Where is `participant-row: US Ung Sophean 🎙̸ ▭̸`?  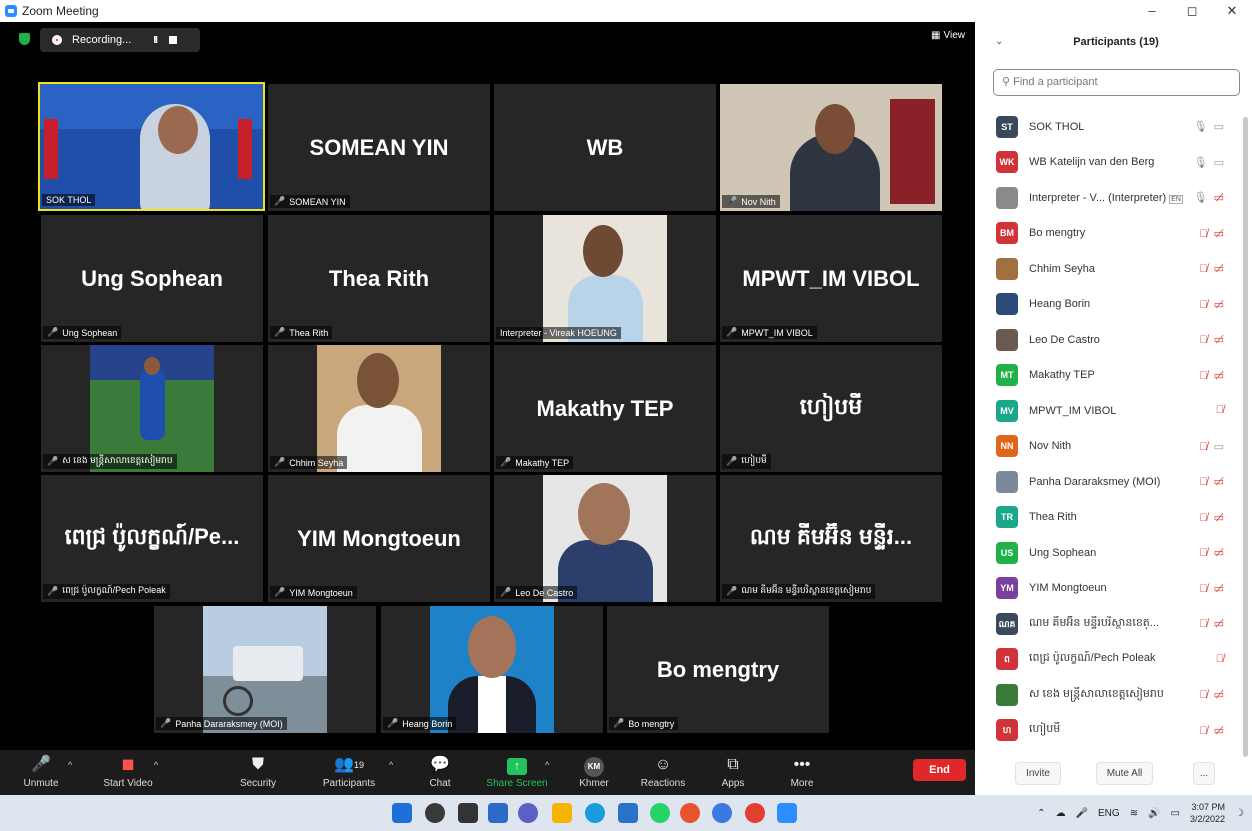 participant-row: US Ung Sophean 🎙̸ ▭̸ is located at coordinates (1113, 553).